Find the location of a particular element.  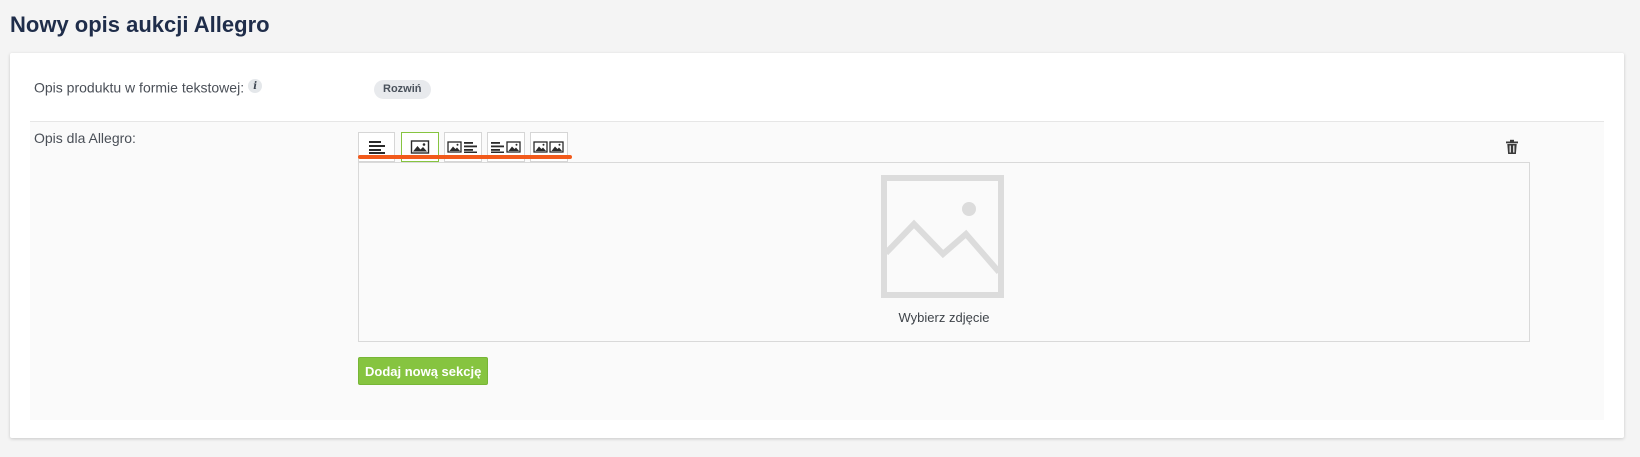

text-description-row: Opis produktu w formie tekstowej: i is located at coordinates (148, 87).